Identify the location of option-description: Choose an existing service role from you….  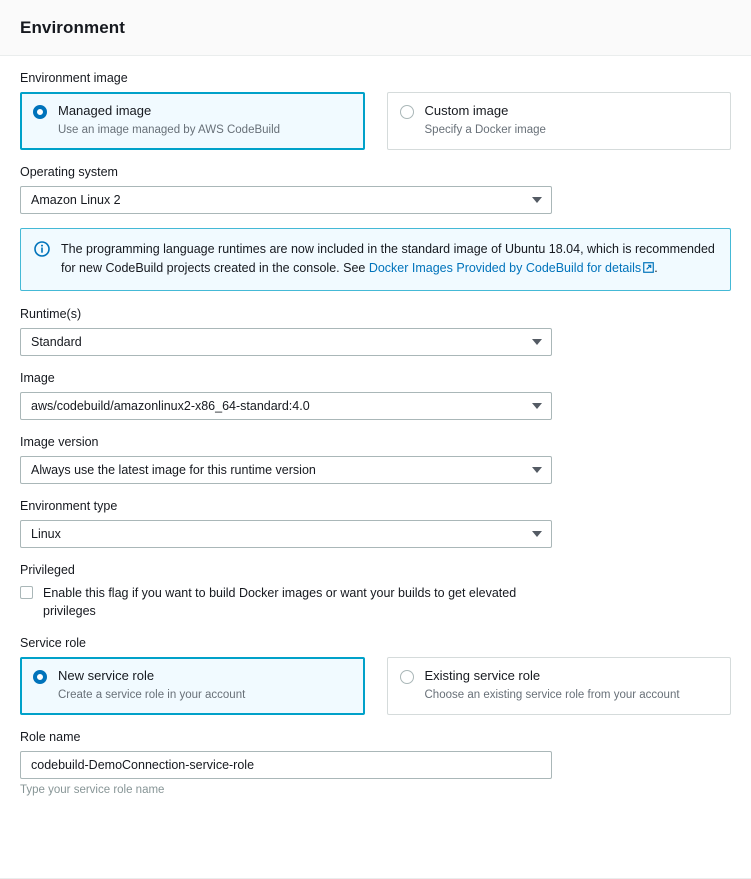
(552, 694).